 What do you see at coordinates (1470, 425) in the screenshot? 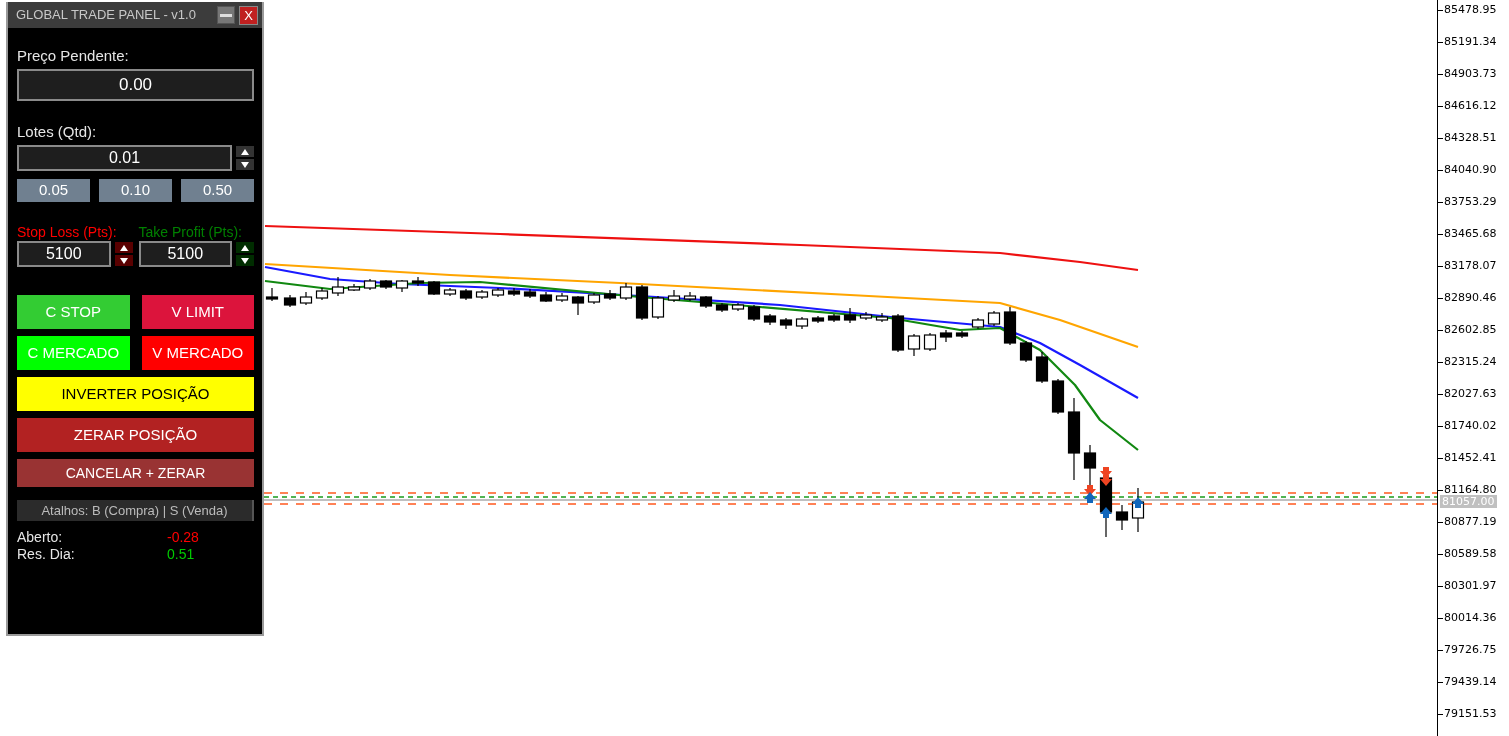
I see `axis-label: 81740.02` at bounding box center [1470, 425].